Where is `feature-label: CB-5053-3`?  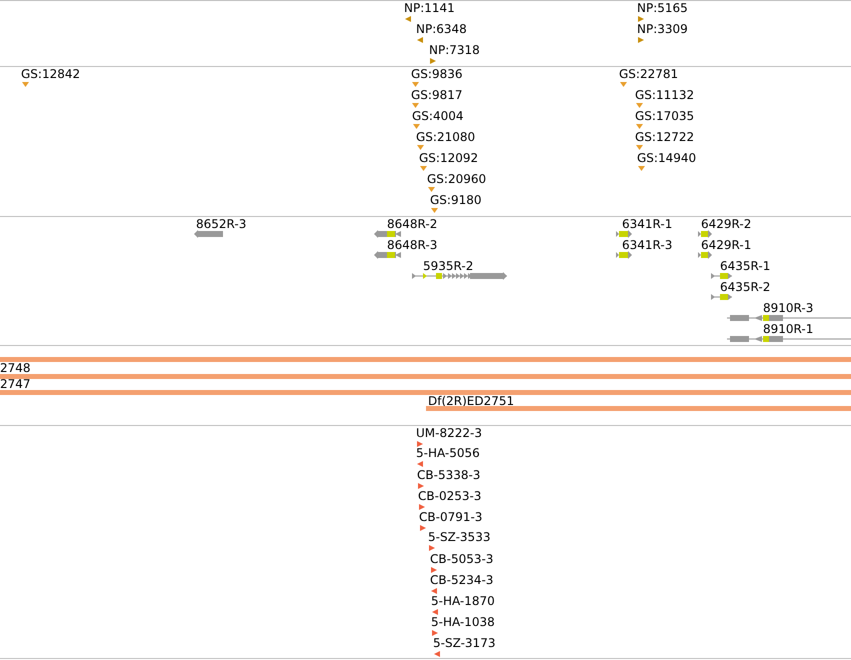 feature-label: CB-5053-3 is located at coordinates (462, 559).